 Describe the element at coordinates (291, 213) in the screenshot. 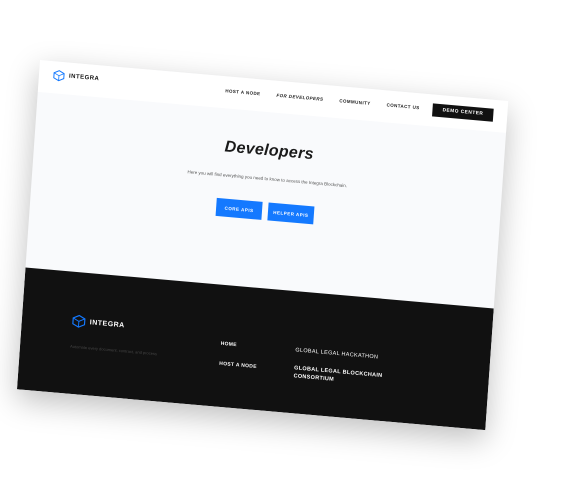

I see `helper-apis-button: HELPER APIS` at that location.